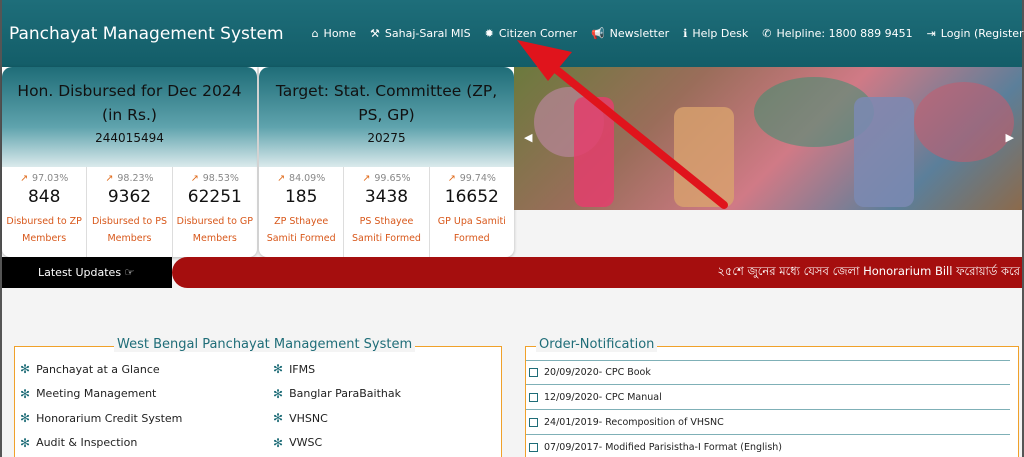 The width and height of the screenshot is (1024, 457). What do you see at coordinates (98, 369) in the screenshot?
I see `menu-label: Panchayat at a Glance` at bounding box center [98, 369].